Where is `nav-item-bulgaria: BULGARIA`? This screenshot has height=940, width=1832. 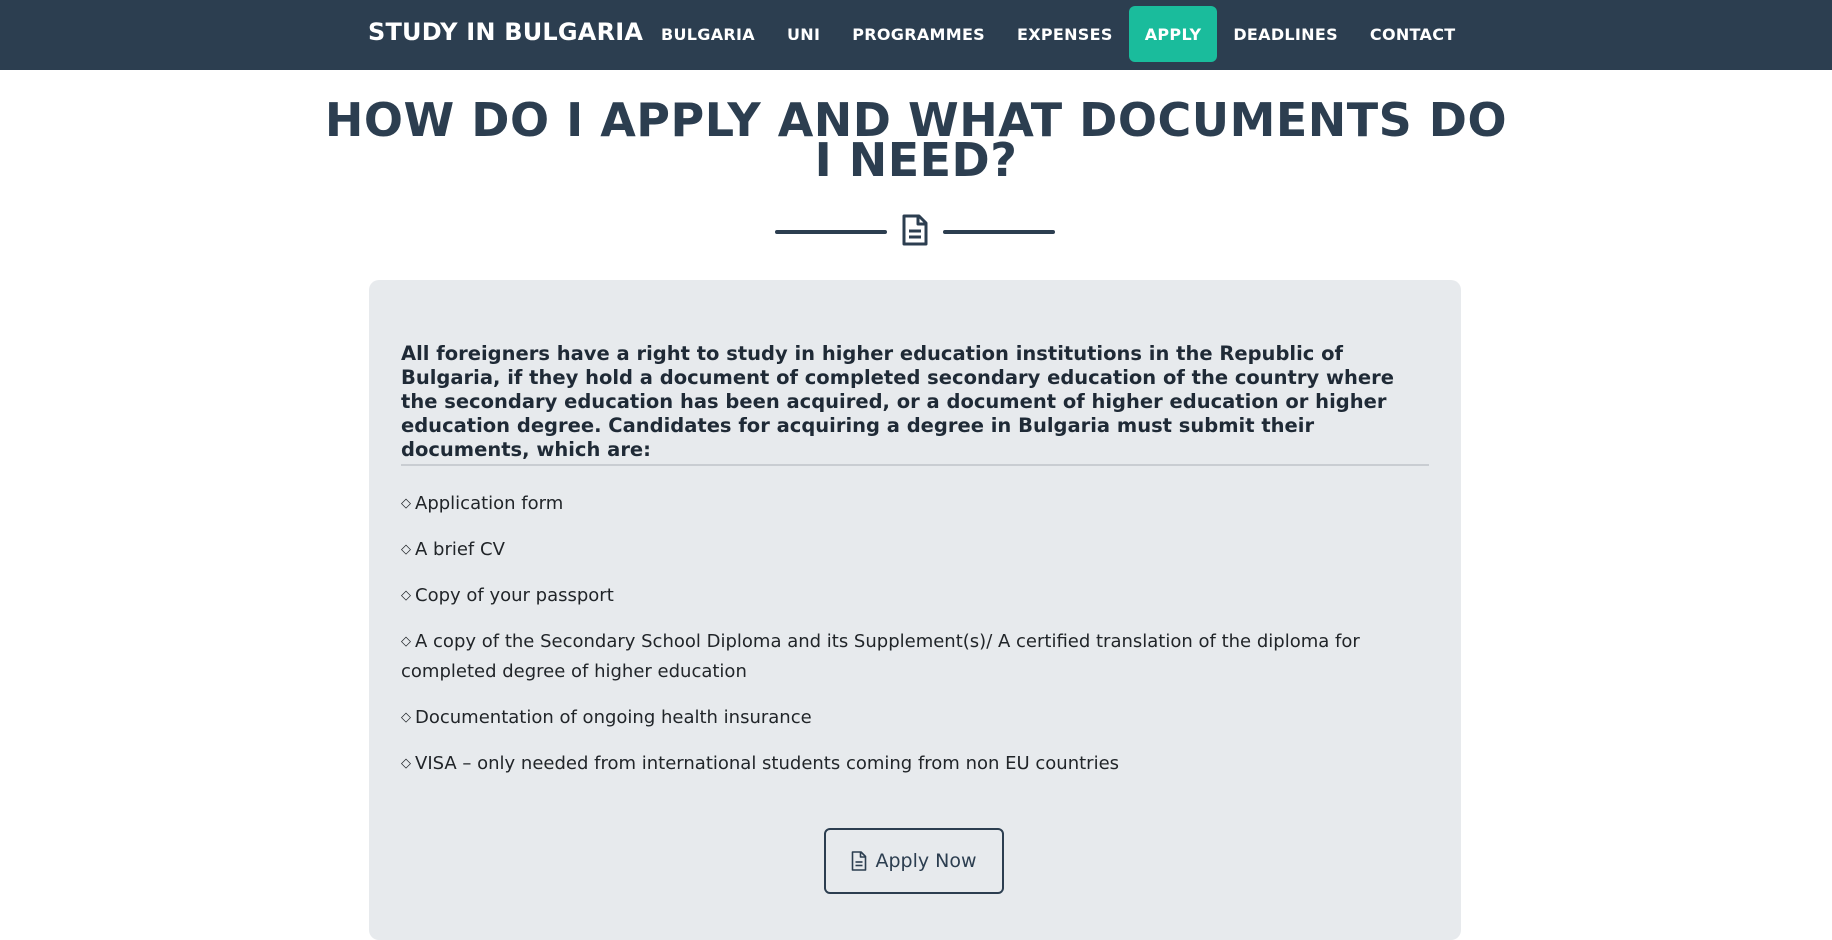 nav-item-bulgaria: BULGARIA is located at coordinates (708, 34).